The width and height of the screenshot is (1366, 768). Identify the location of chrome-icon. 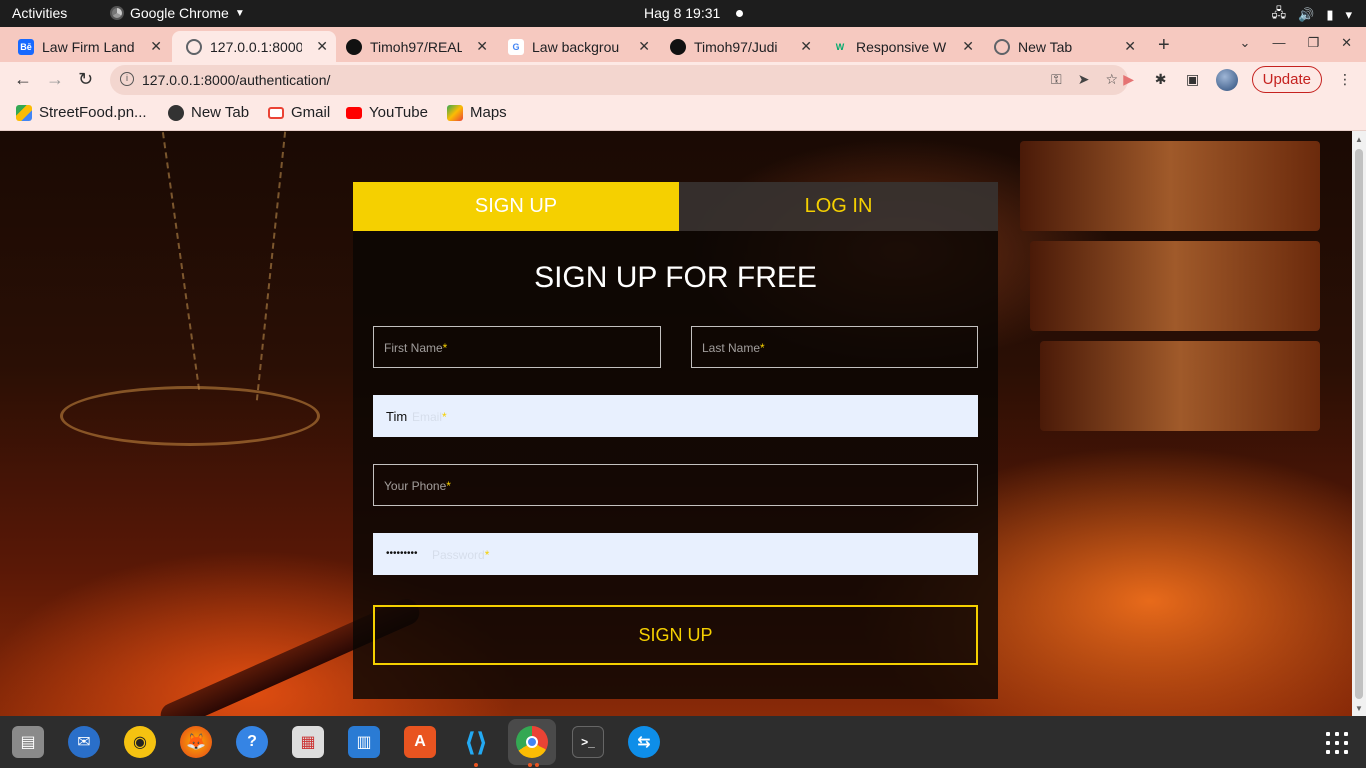
(532, 742).